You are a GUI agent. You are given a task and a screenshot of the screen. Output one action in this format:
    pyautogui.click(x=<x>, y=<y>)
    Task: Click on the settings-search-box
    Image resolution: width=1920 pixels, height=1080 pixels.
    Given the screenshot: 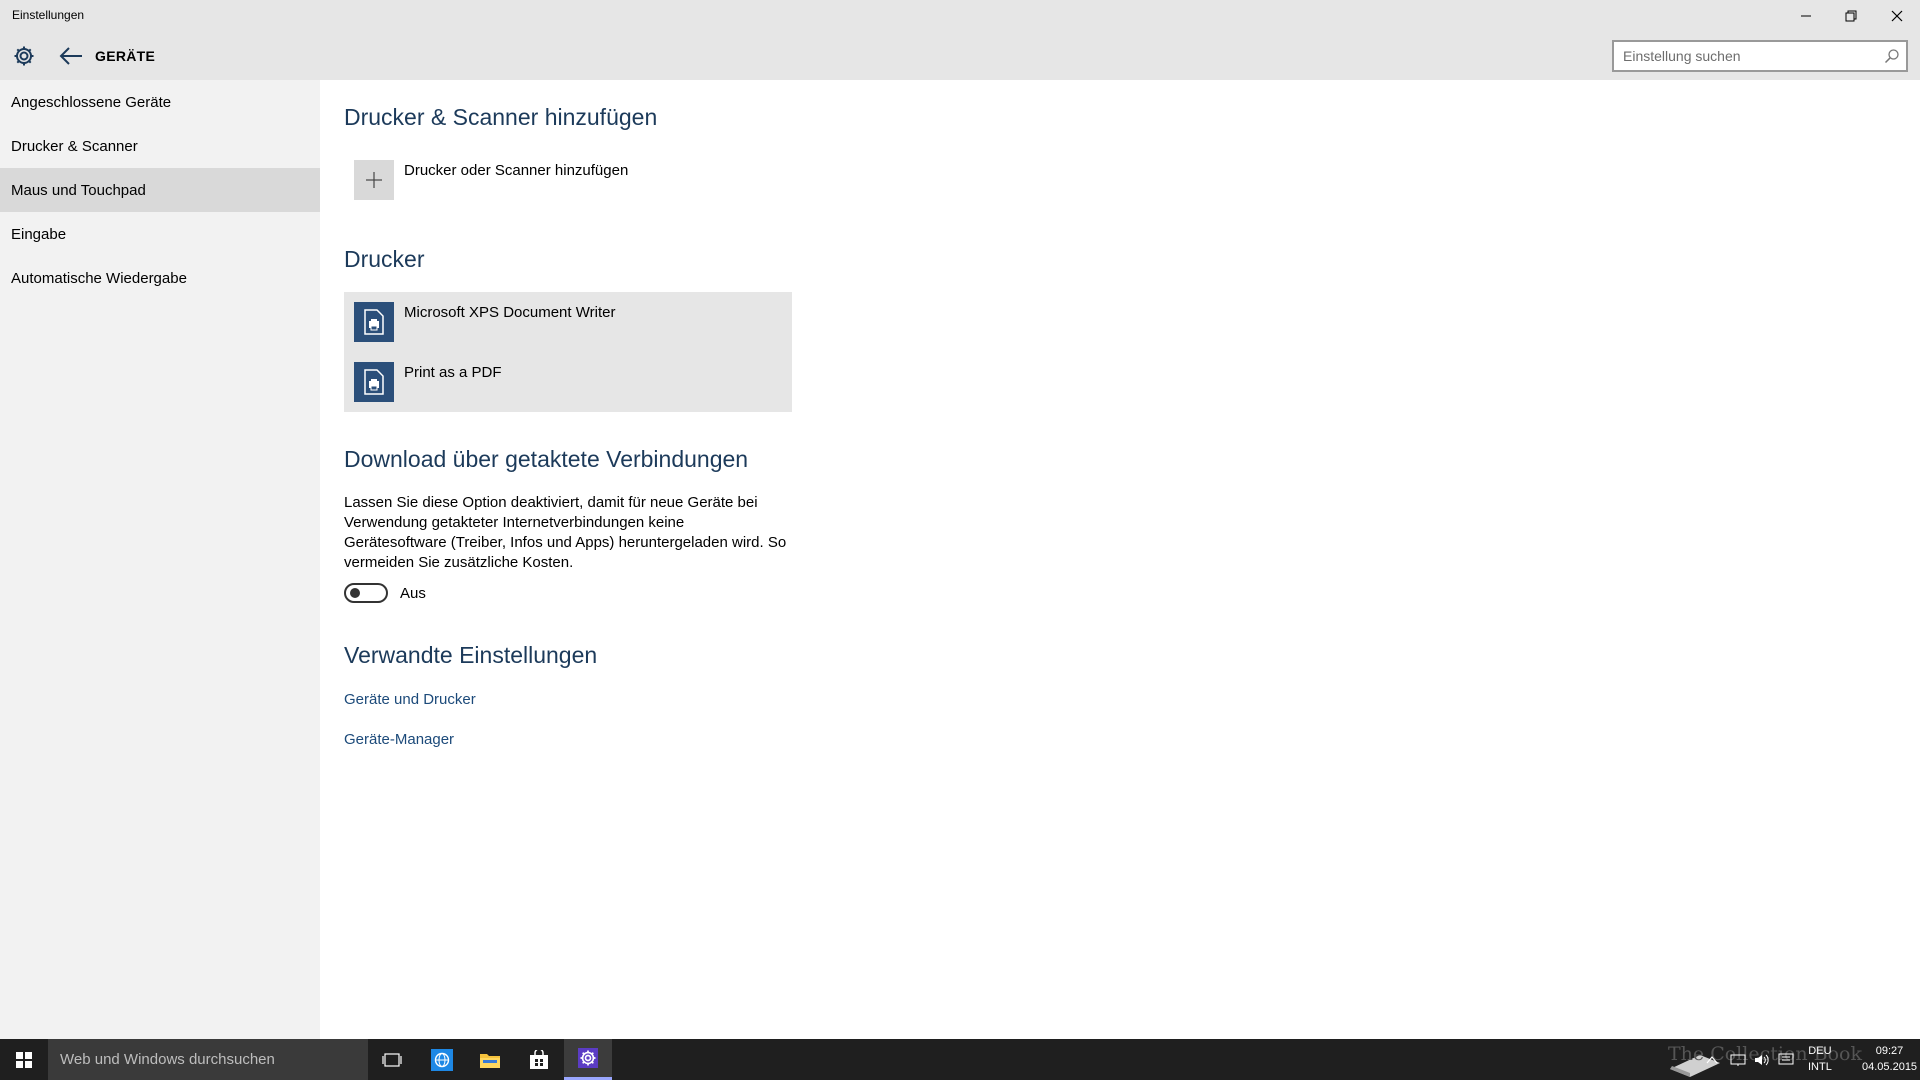 What is the action you would take?
    pyautogui.click(x=1760, y=56)
    